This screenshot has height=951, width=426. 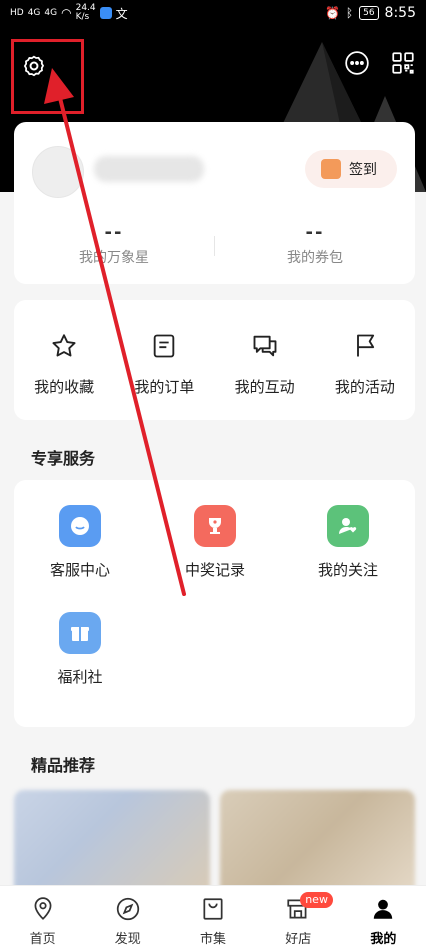 I want to click on network-label-1: HD, so click(x=17, y=13).